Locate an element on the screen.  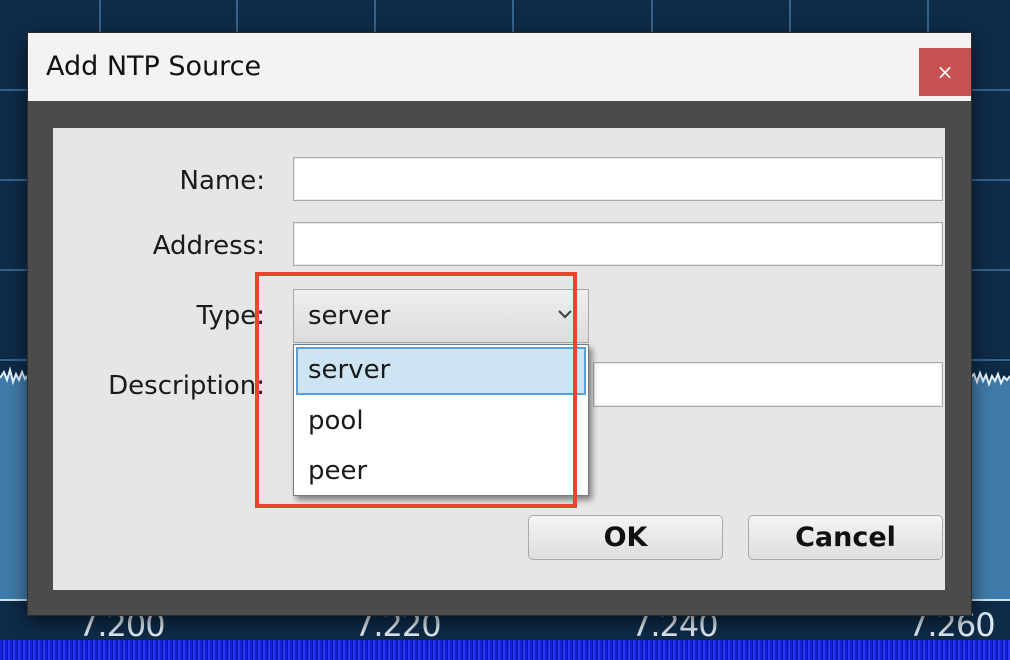
waterfall-strip is located at coordinates (505, 650).